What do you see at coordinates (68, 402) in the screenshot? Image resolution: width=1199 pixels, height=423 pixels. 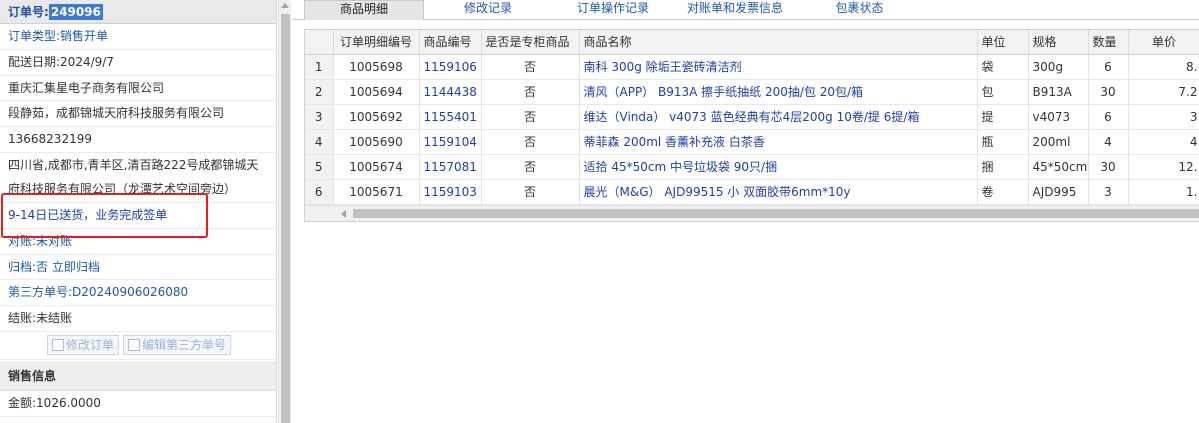 I see `amount-value: 1026.0000` at bounding box center [68, 402].